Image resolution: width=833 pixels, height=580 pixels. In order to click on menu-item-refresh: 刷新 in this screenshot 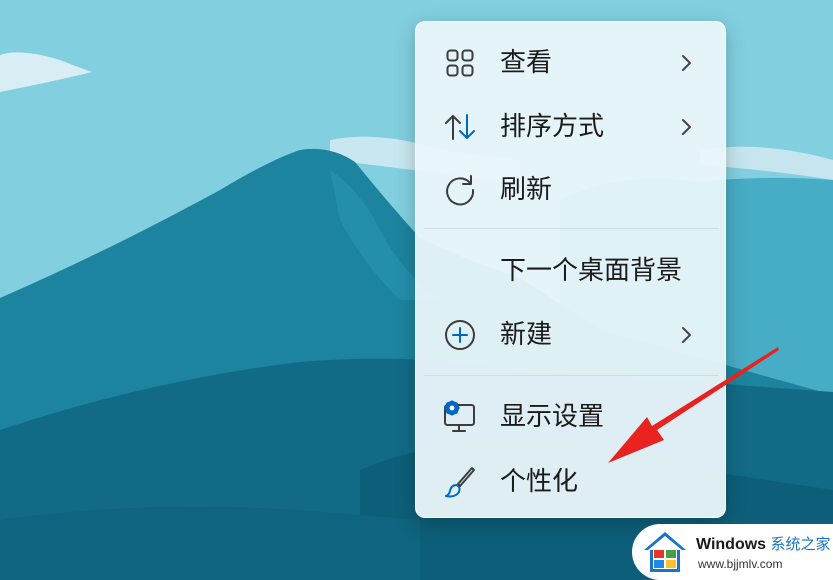, I will do `click(571, 190)`.